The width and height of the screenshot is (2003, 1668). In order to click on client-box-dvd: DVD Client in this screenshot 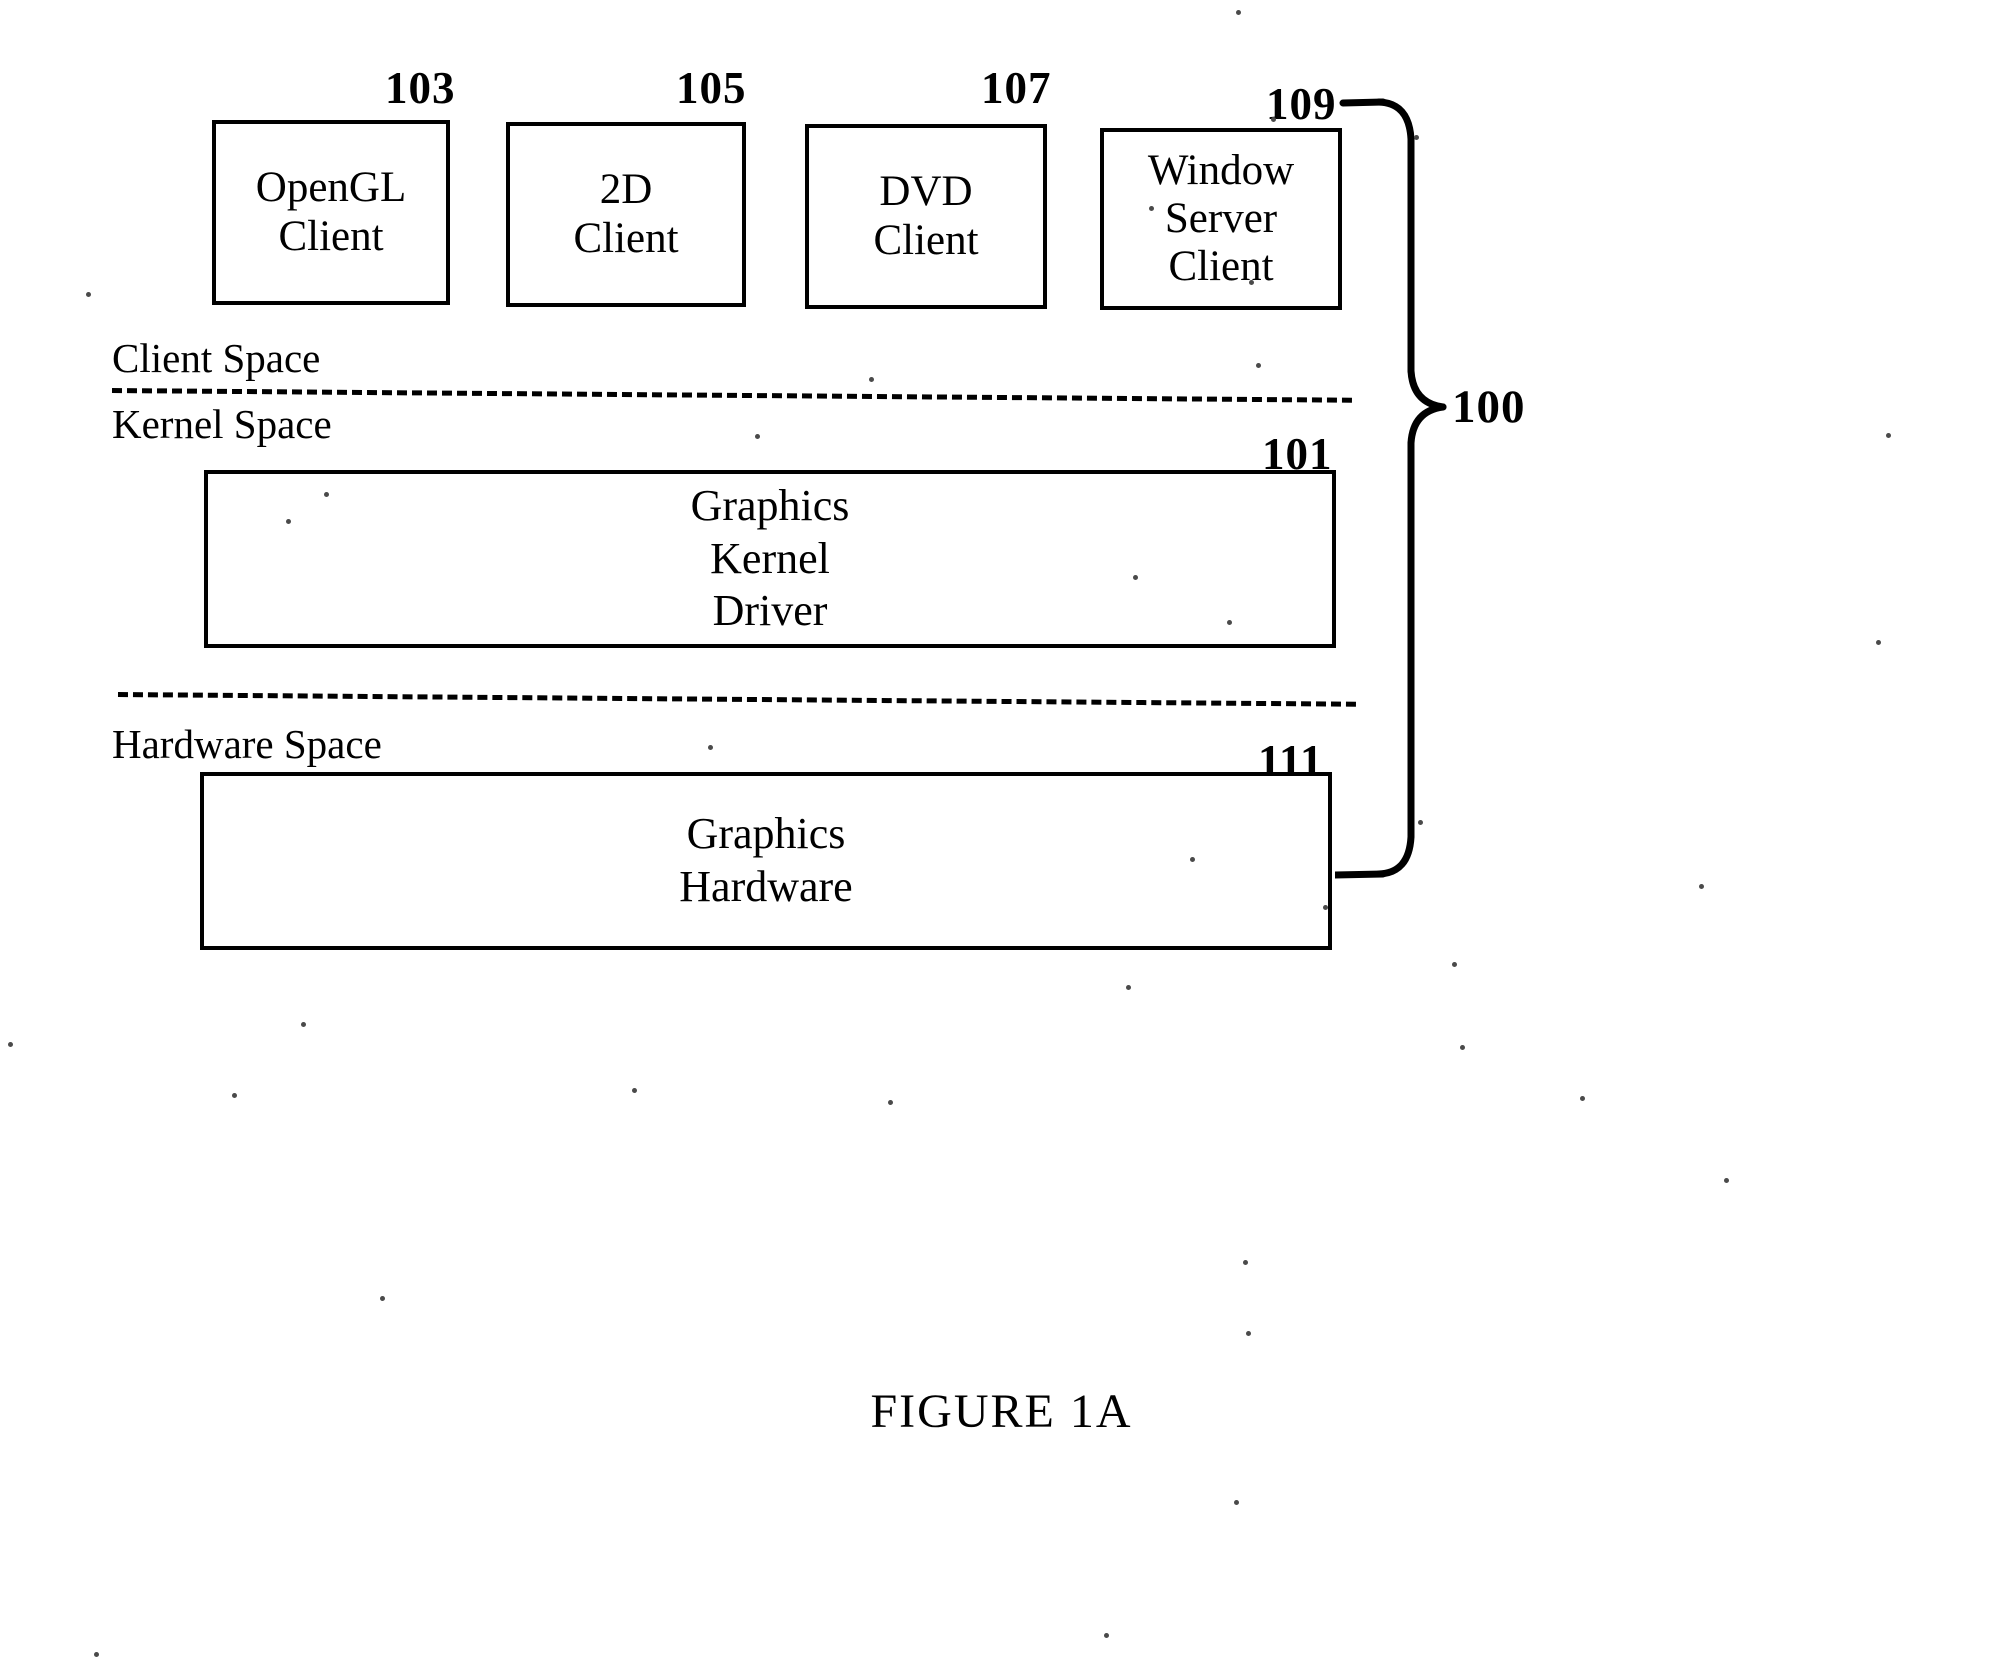, I will do `click(926, 216)`.